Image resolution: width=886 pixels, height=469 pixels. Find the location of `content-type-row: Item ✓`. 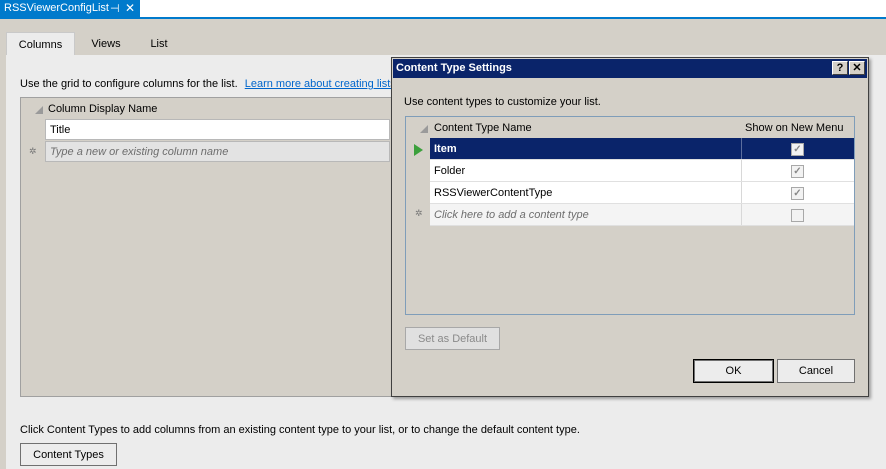

content-type-row: Item ✓ is located at coordinates (642, 149).